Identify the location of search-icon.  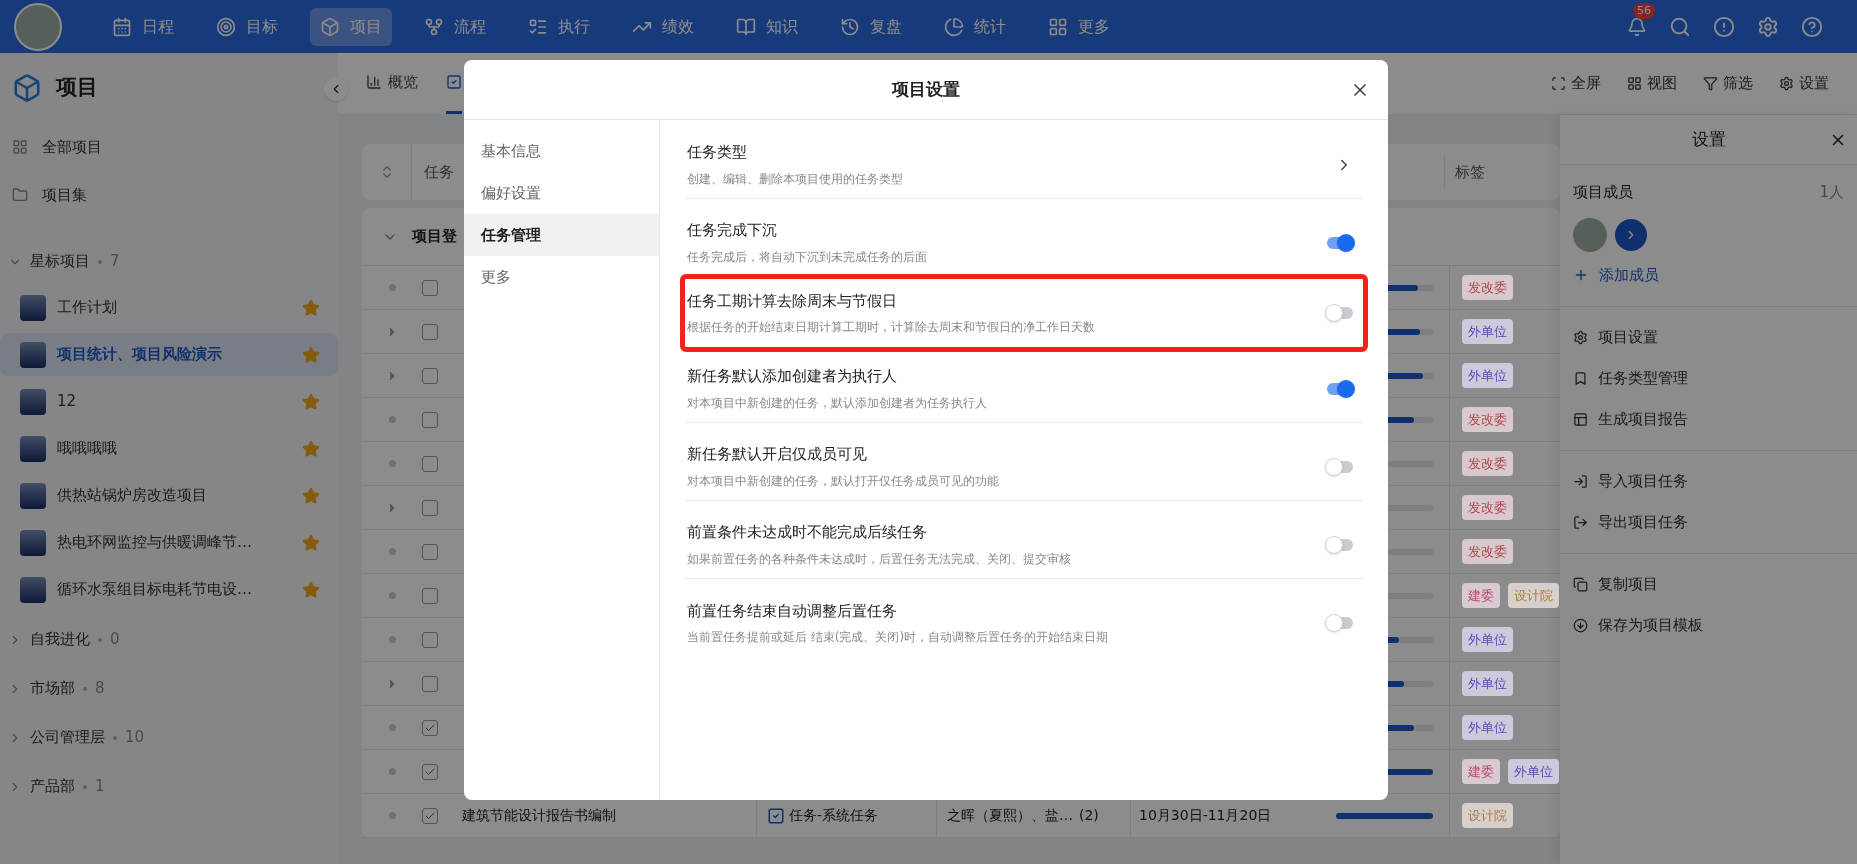
(1680, 26).